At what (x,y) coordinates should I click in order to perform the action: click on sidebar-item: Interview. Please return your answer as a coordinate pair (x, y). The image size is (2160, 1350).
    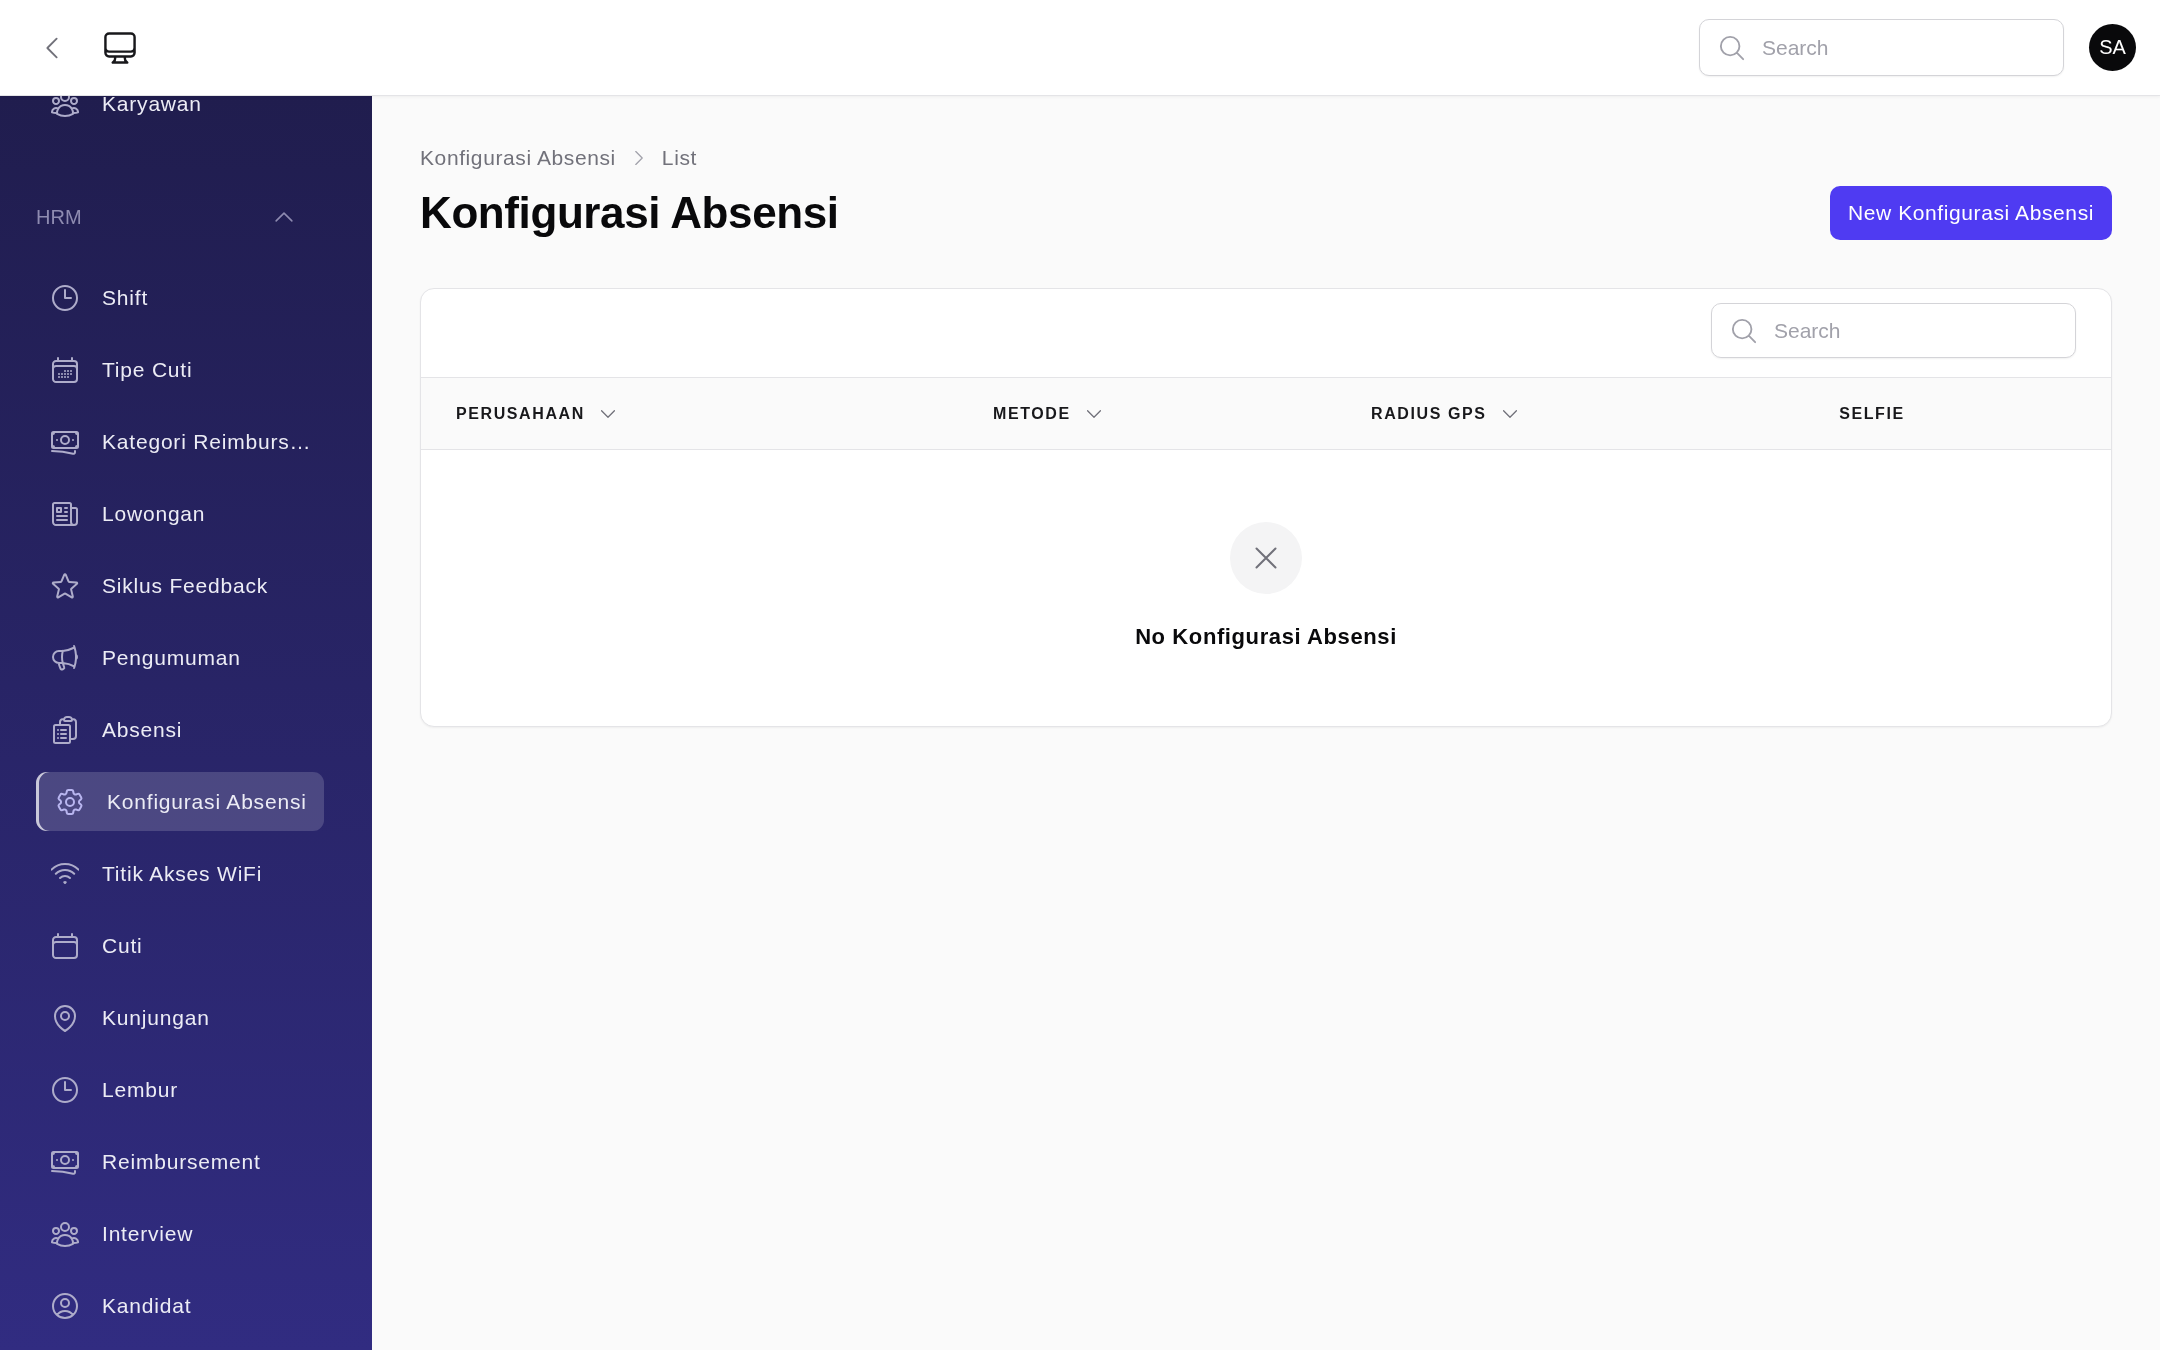
    Looking at the image, I should click on (180, 1233).